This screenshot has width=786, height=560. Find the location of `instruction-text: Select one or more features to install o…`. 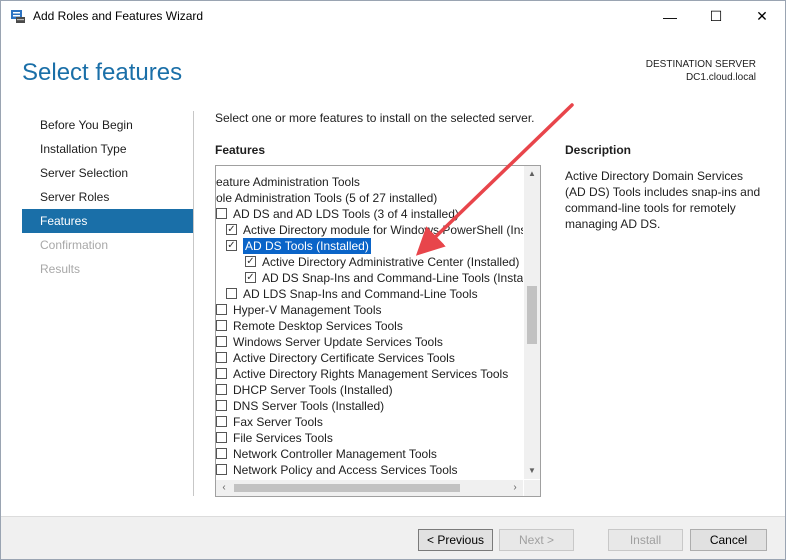

instruction-text: Select one or more features to install o… is located at coordinates (375, 118).